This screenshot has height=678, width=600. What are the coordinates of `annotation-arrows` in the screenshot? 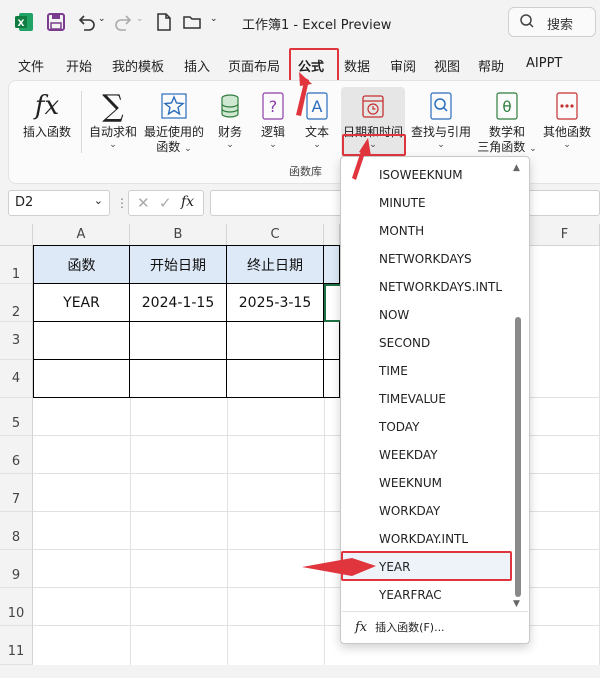 It's located at (336, 324).